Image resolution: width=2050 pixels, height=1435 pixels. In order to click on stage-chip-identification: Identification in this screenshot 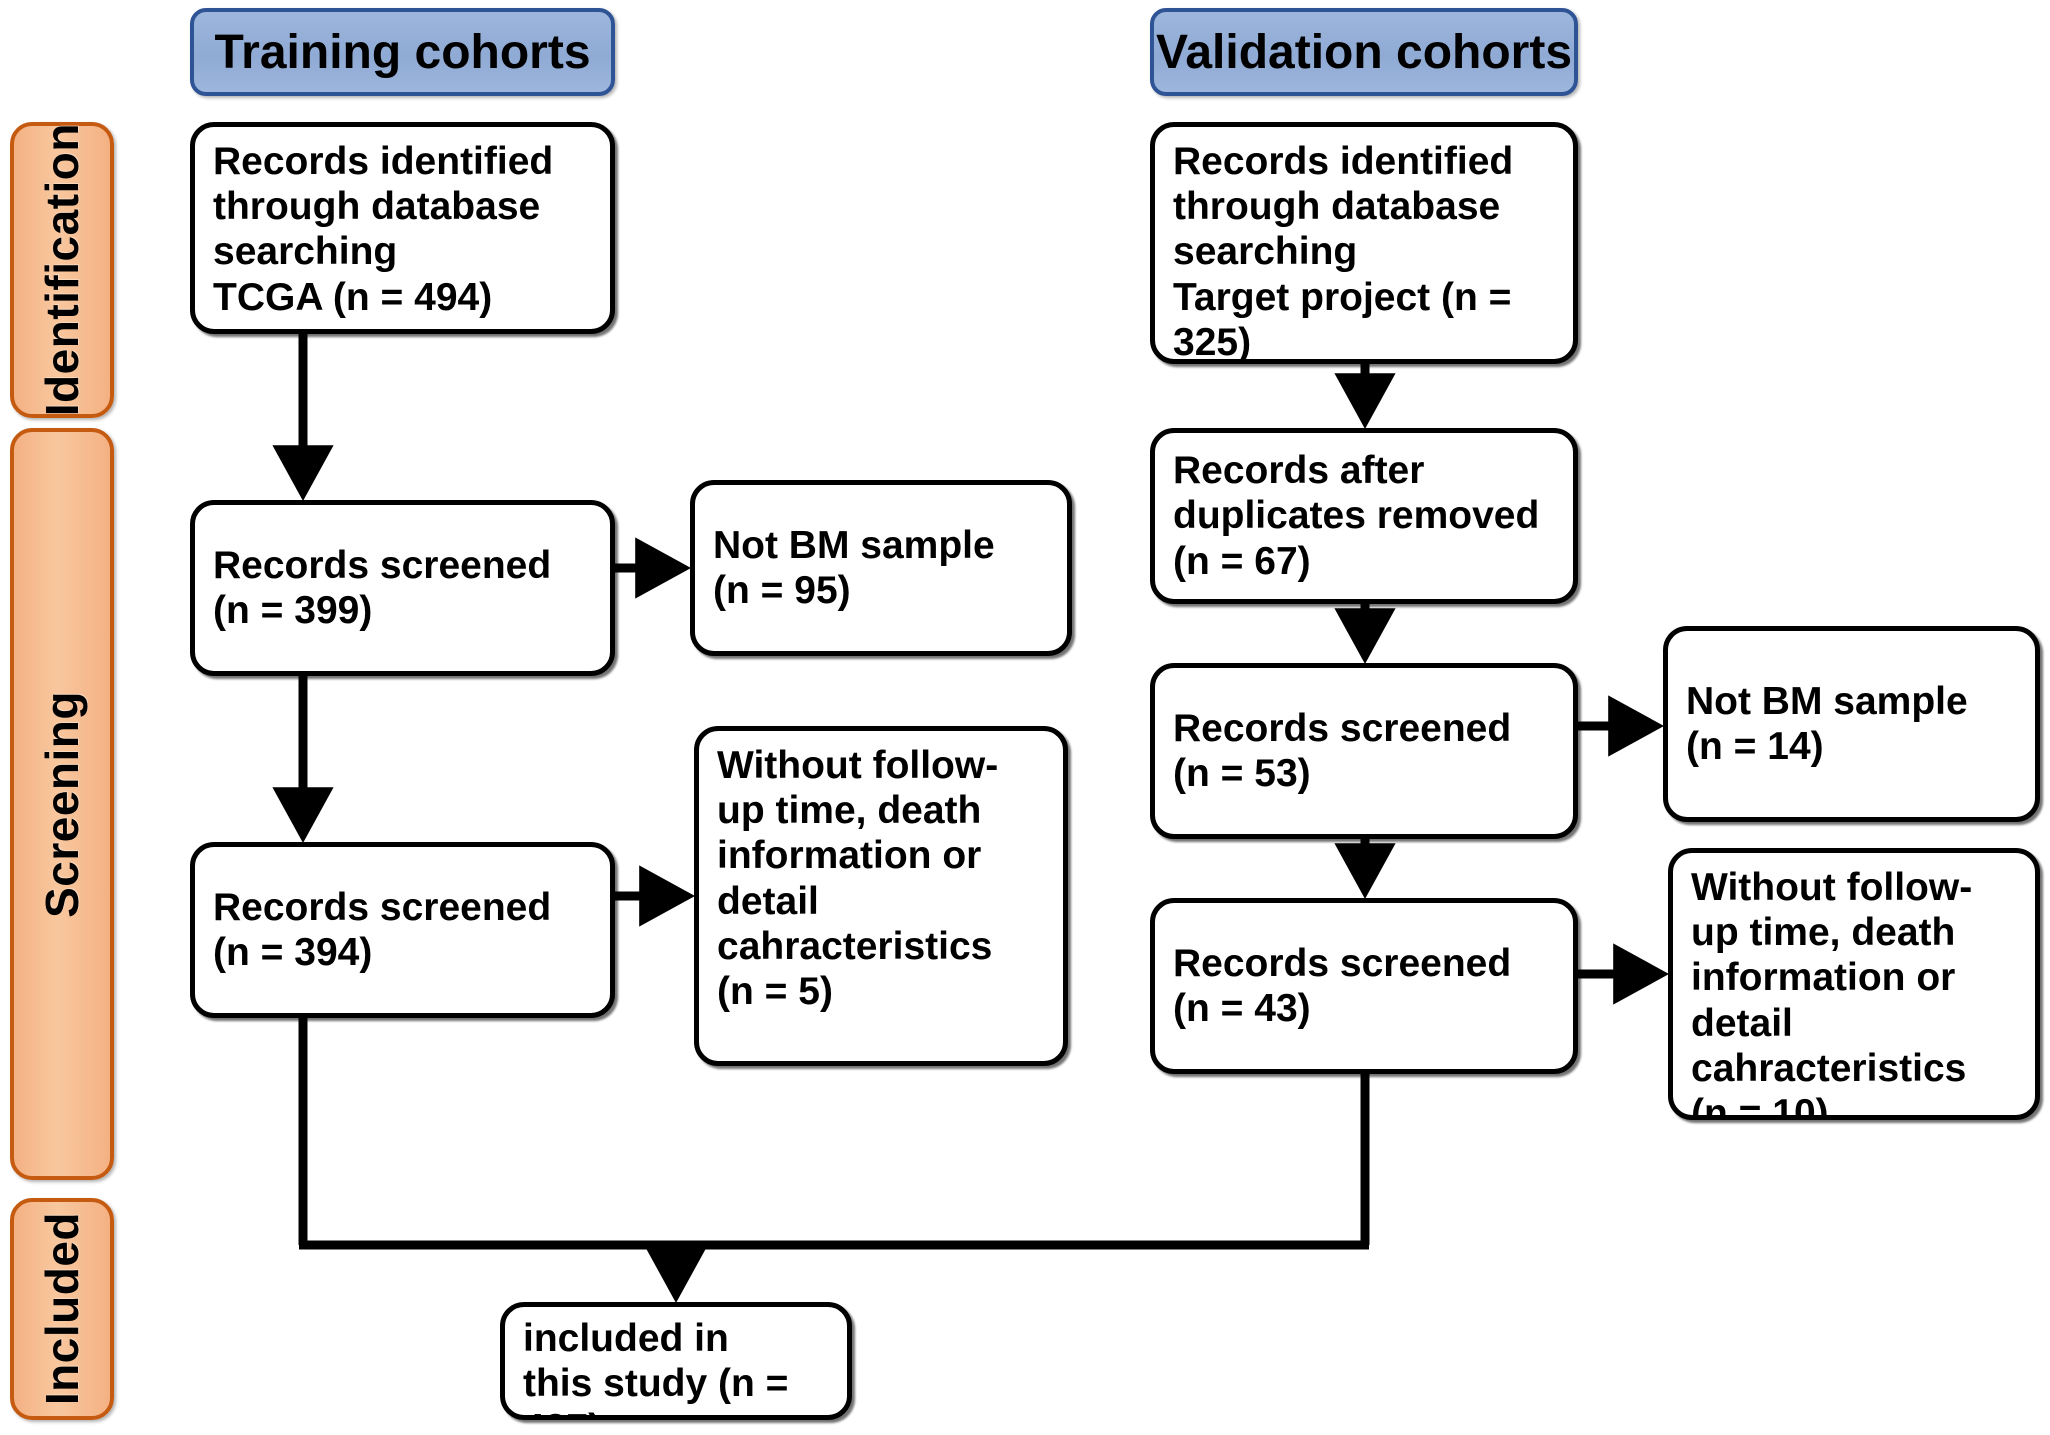, I will do `click(62, 270)`.